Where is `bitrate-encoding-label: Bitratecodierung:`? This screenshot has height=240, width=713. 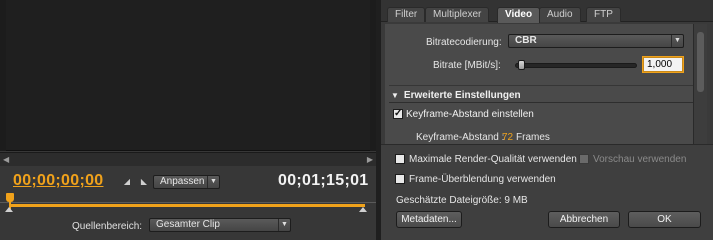
bitrate-encoding-label: Bitratecodierung: is located at coordinates (464, 42).